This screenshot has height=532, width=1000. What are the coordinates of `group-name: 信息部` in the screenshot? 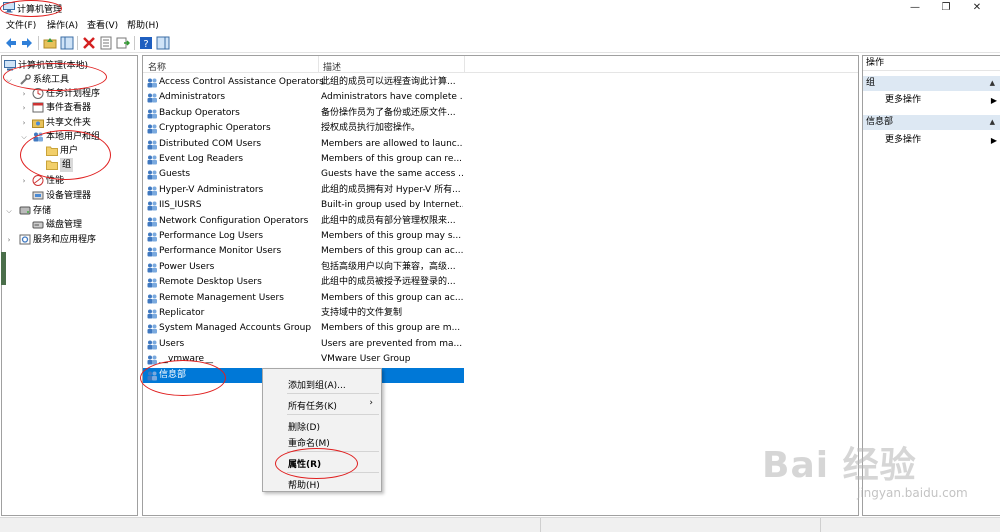 It's located at (173, 374).